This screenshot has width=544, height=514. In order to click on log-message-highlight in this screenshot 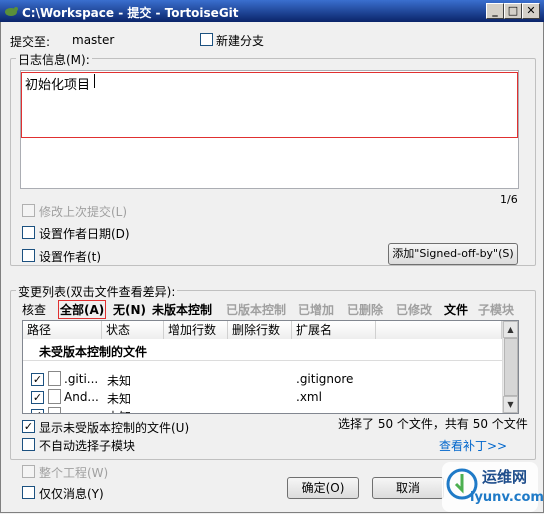, I will do `click(269, 105)`.